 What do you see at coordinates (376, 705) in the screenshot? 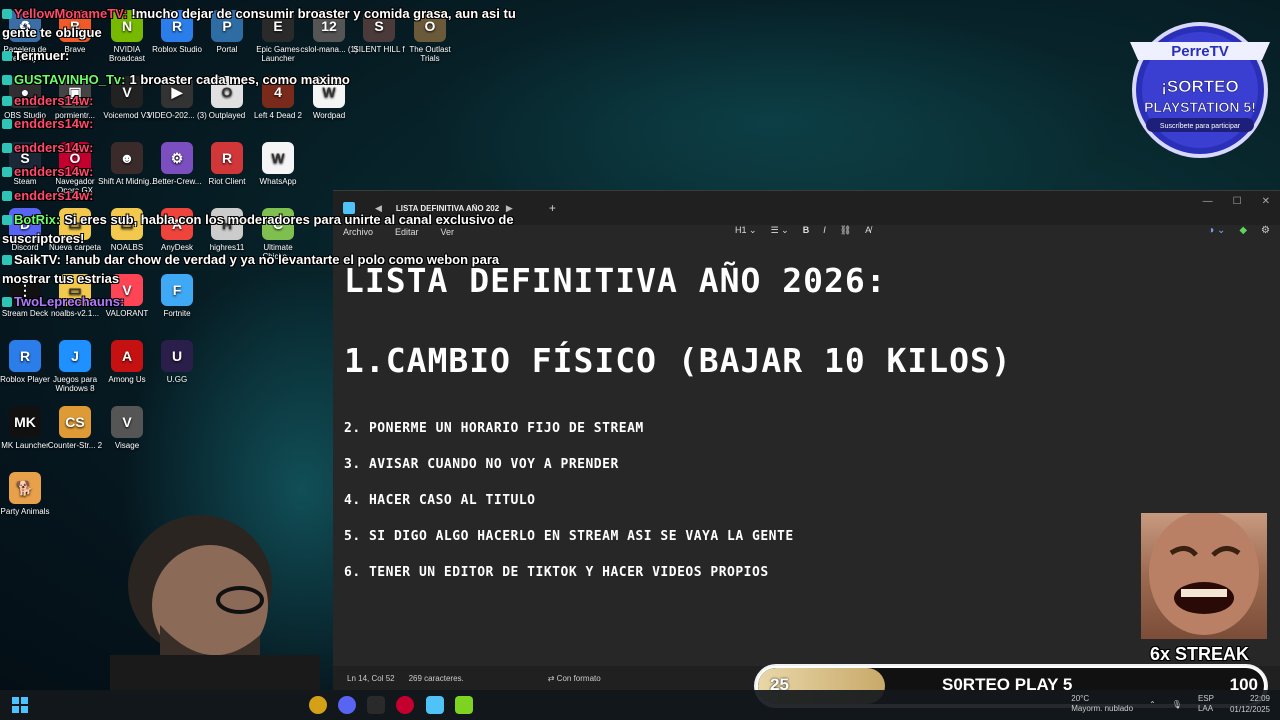
I see `terminal-taskbar-icon` at bounding box center [376, 705].